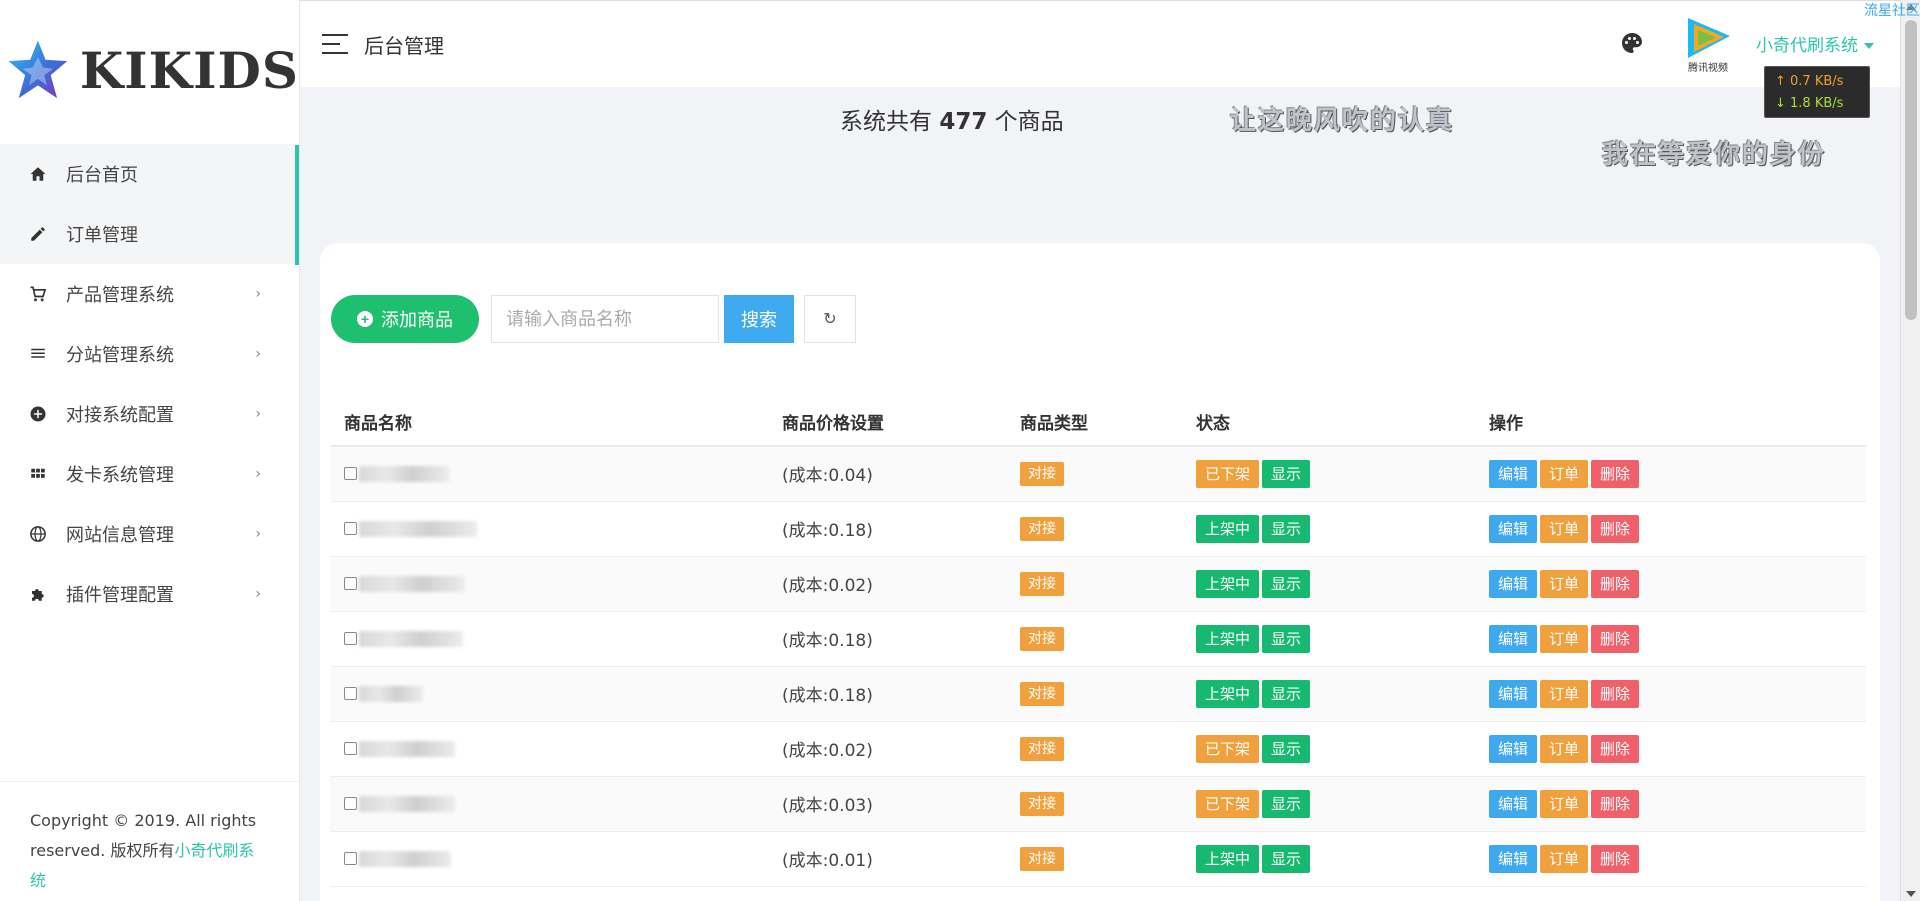 The width and height of the screenshot is (1920, 901). Describe the element at coordinates (1911, 894) in the screenshot. I see `scroll-down-arrow-icon` at that location.